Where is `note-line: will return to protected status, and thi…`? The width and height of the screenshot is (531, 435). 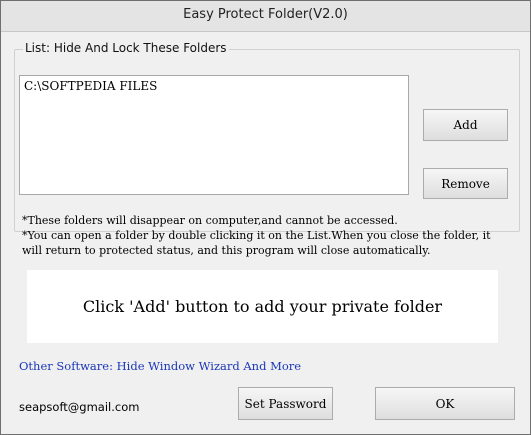 note-line: will return to protected status, and thi… is located at coordinates (226, 250).